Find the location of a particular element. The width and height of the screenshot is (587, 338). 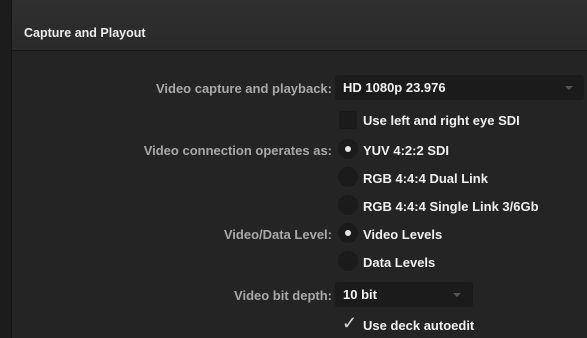

option-yuv-422-sdi: YUV 4:2:2 SDI is located at coordinates (406, 150).